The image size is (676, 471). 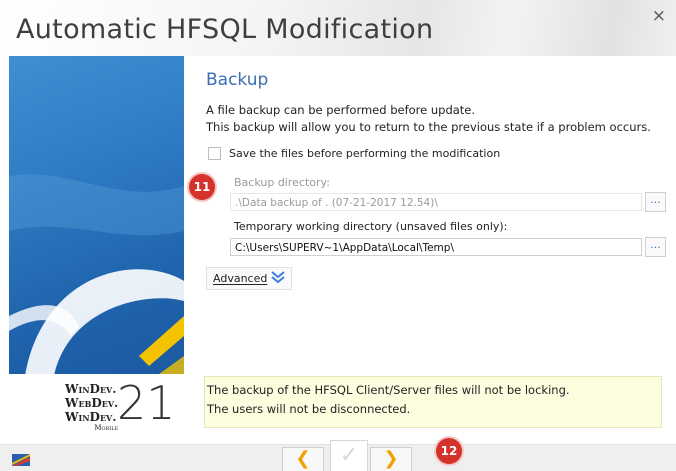 I want to click on windev-logo: WinDev. WebDev. WinDev. Mobile, so click(x=91, y=408).